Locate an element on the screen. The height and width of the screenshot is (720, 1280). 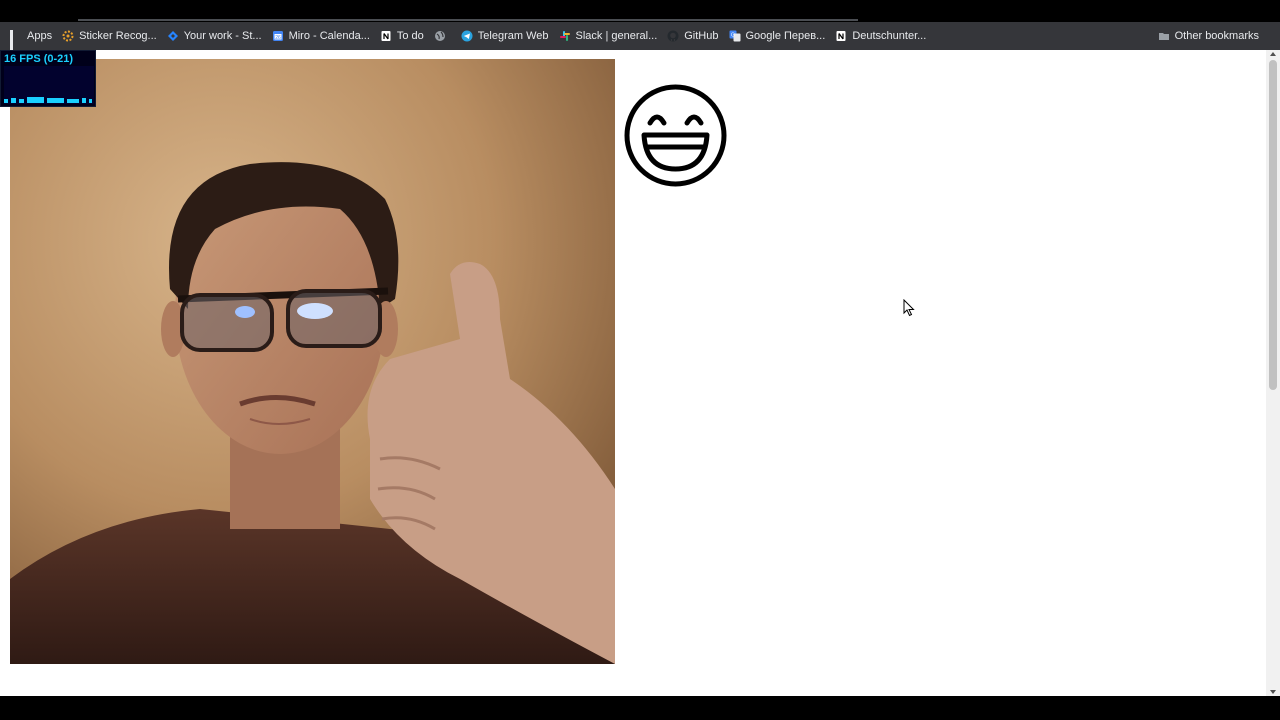
other-bookmarks-label: Other bookmarks is located at coordinates (1216, 36).